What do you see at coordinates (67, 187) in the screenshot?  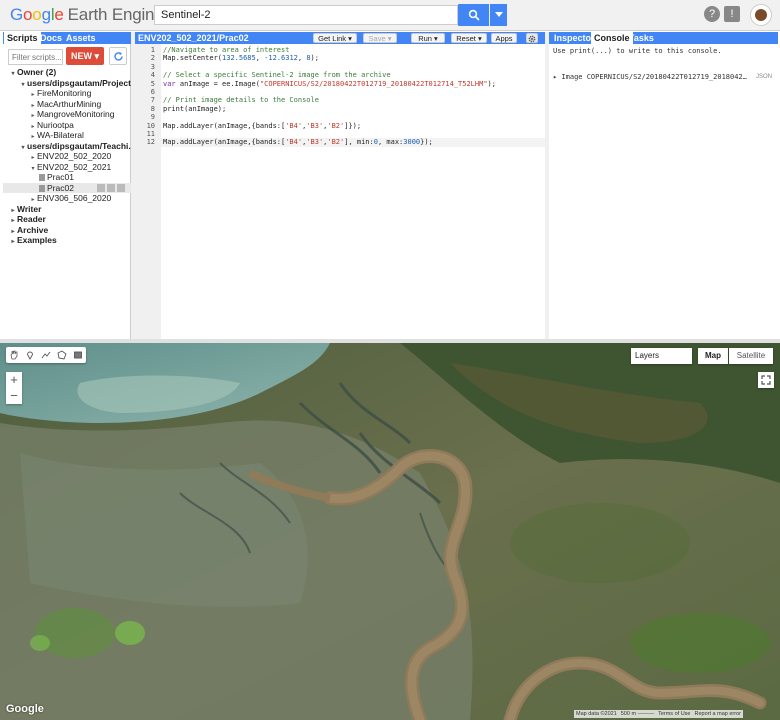 I see `script-file-item: Prac02` at bounding box center [67, 187].